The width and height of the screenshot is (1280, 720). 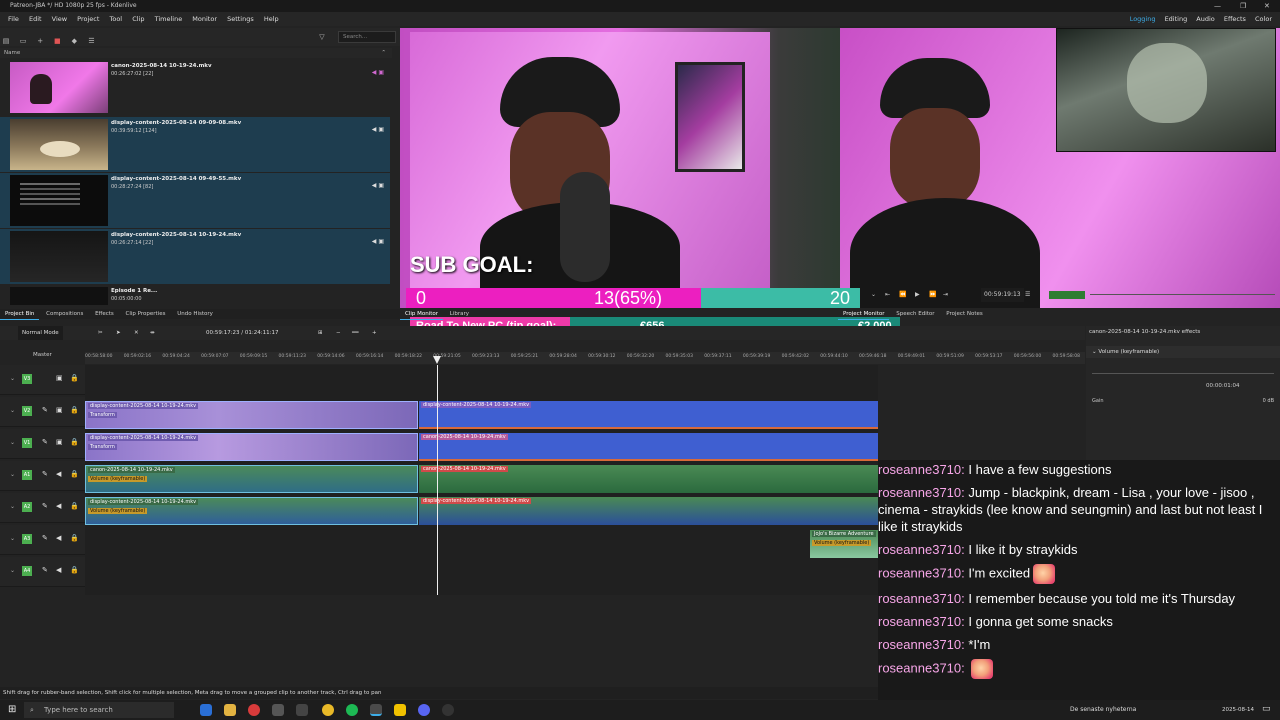 I want to click on filter-icon: ▽, so click(x=322, y=37).